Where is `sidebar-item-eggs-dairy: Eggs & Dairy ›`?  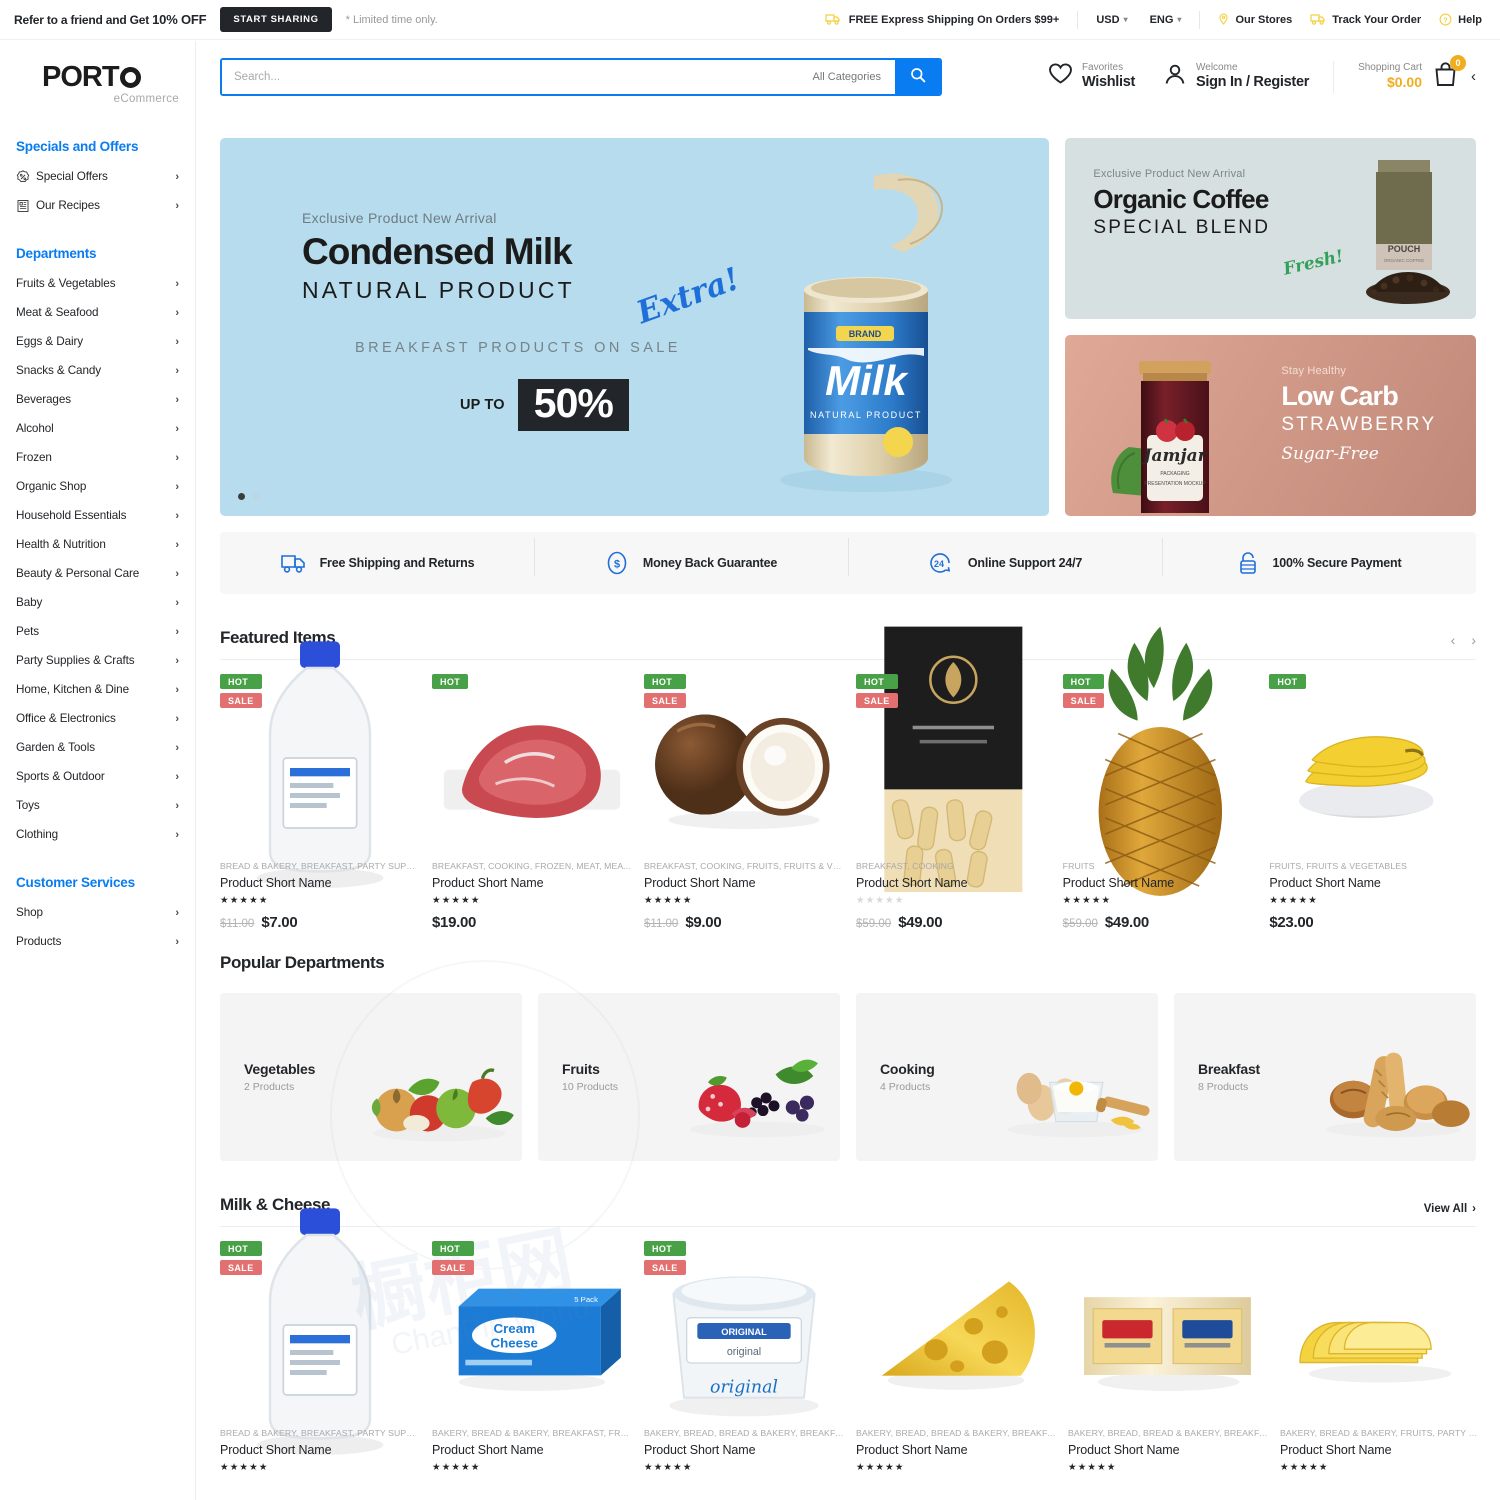
sidebar-item-eggs-dairy: Eggs & Dairy › is located at coordinates (97, 341).